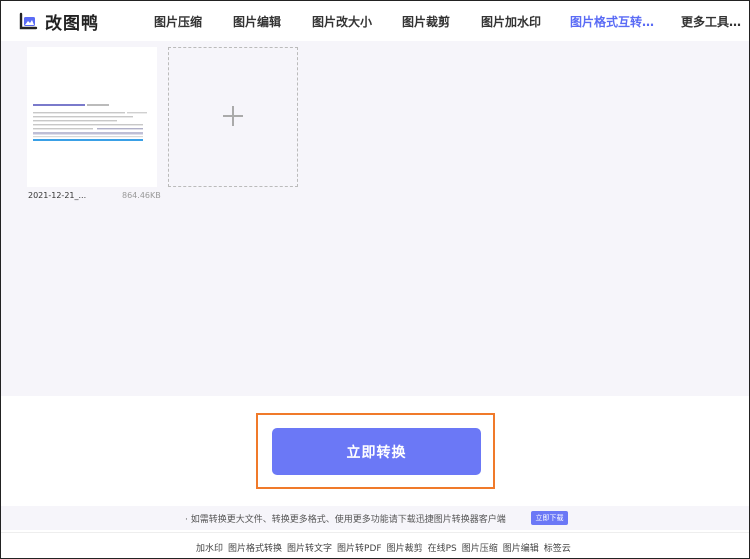 The width and height of the screenshot is (750, 559). Describe the element at coordinates (521, 547) in the screenshot. I see `footer-link: 图片编辑` at that location.